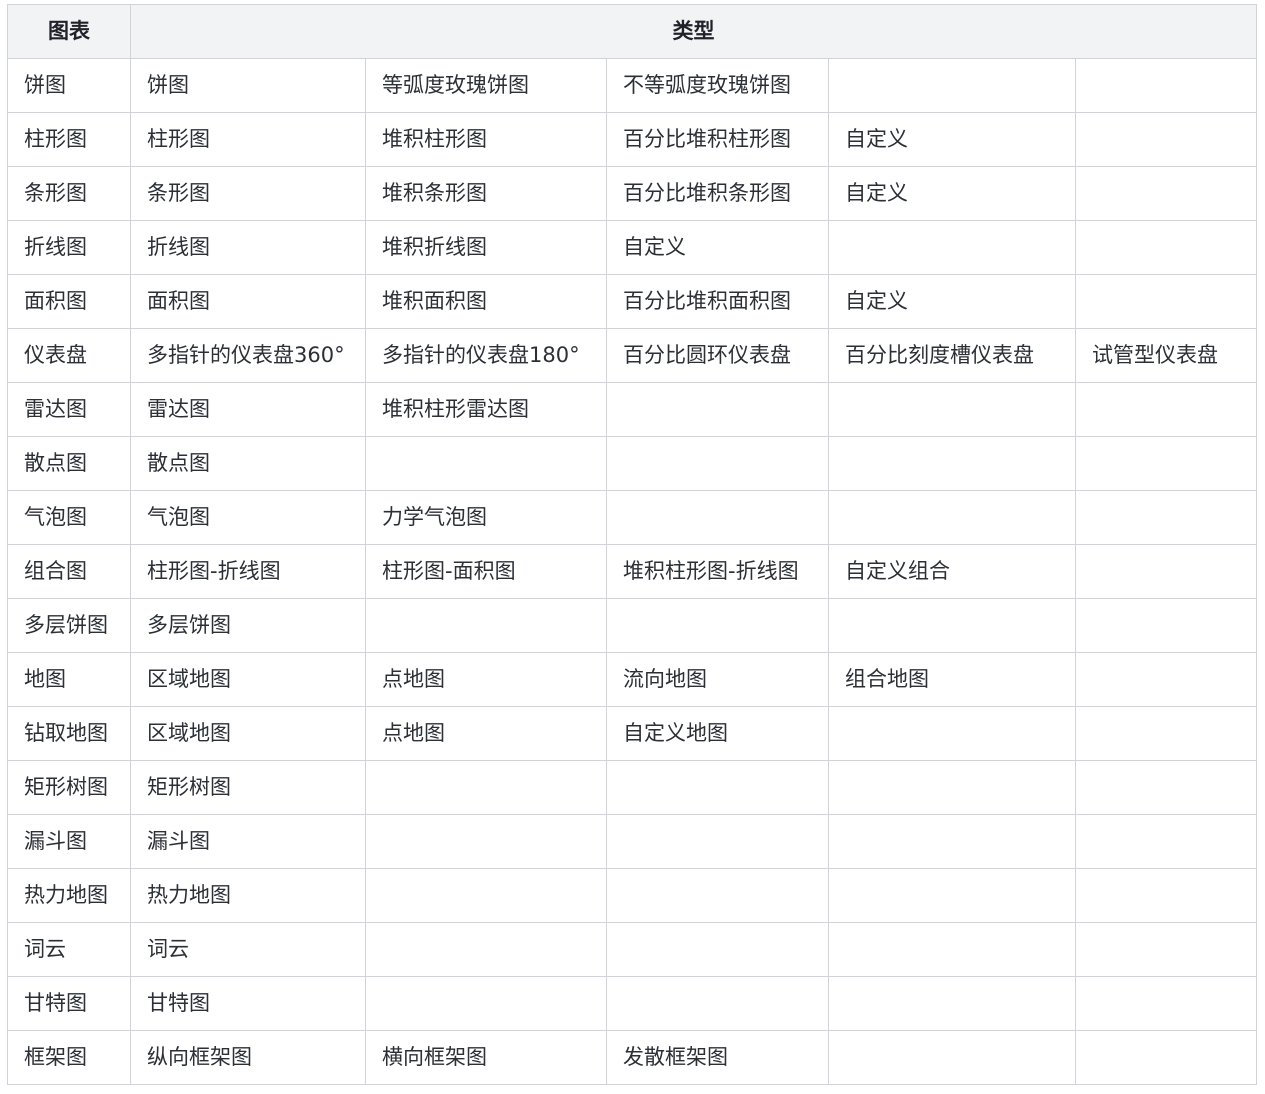 The height and width of the screenshot is (1094, 1265). What do you see at coordinates (486, 409) in the screenshot?
I see `chart-type-cell: 堆积柱形雷达图` at bounding box center [486, 409].